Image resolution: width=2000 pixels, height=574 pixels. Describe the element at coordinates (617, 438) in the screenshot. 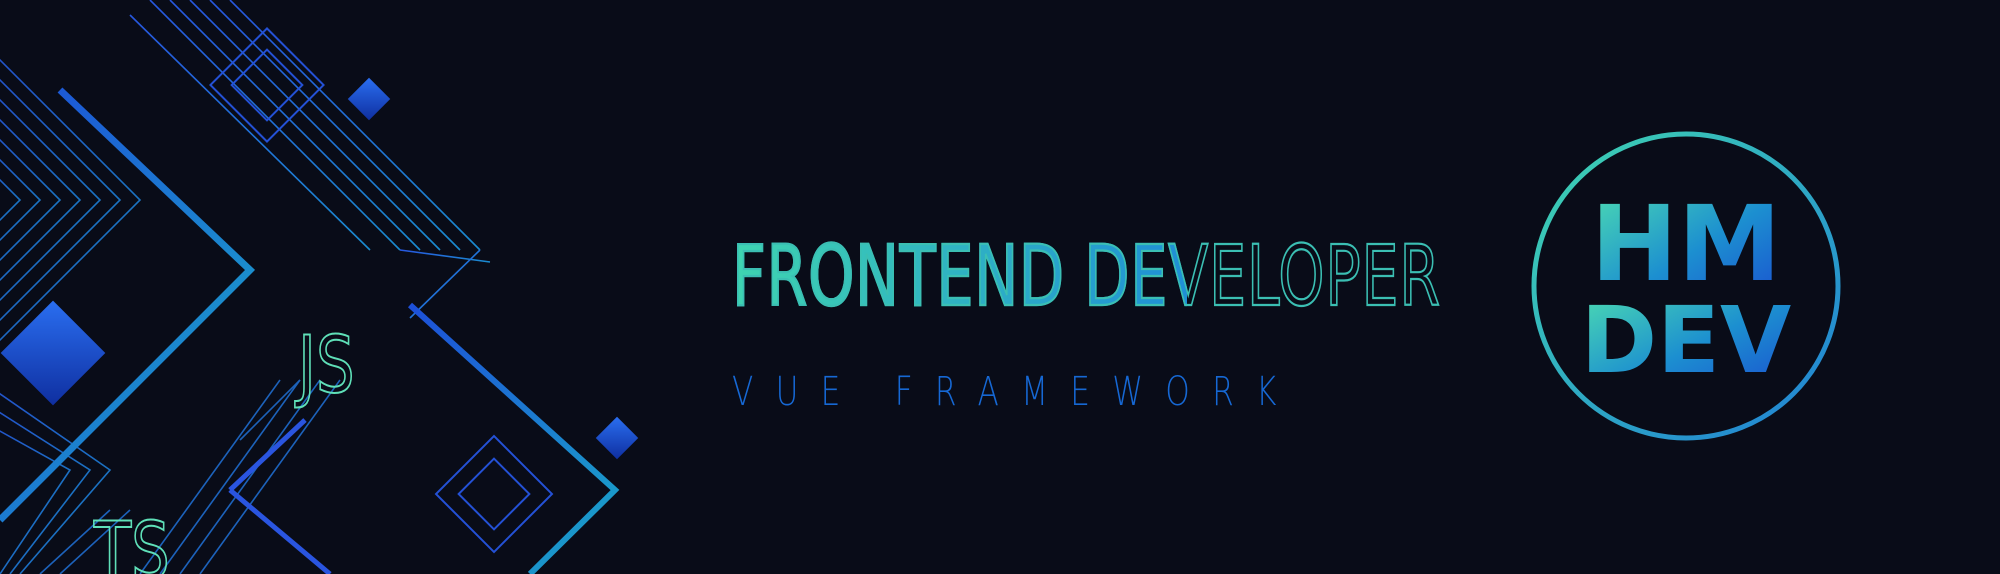

I see `solid-diamond-small-right` at that location.